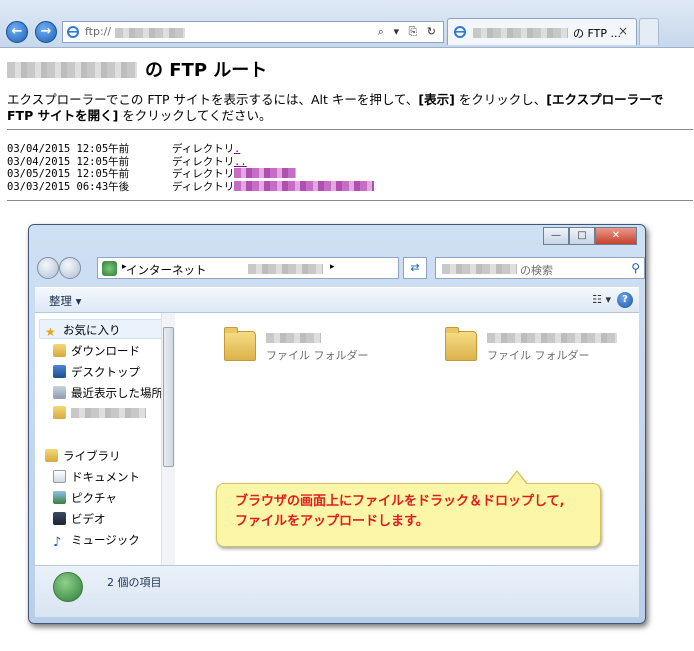 The width and height of the screenshot is (694, 651). What do you see at coordinates (206, 70) in the screenshot?
I see `page-title-text: の FTP ルート` at bounding box center [206, 70].